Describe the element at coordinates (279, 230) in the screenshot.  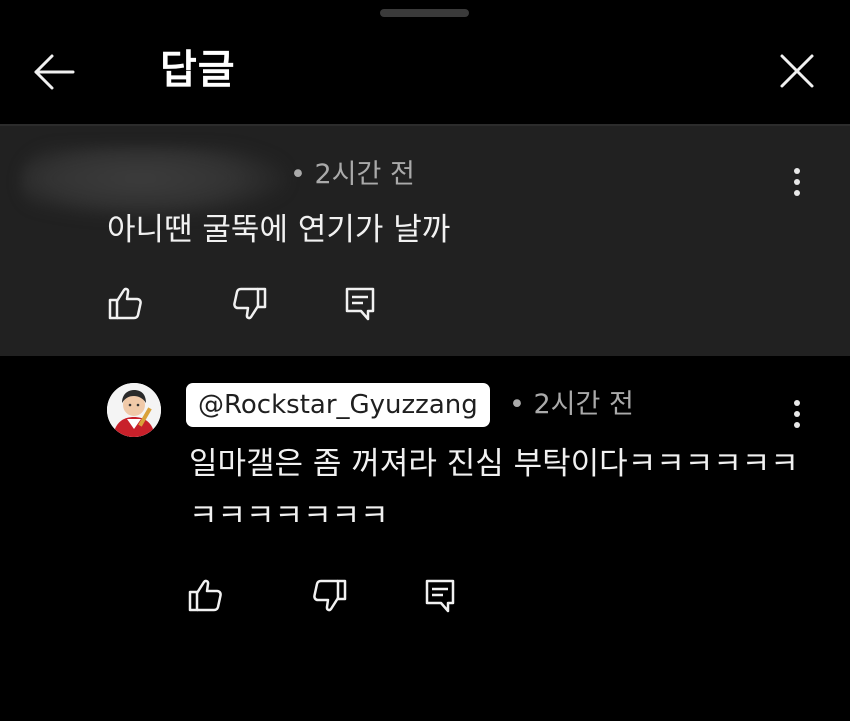
I see `comment-text: 아니땐 굴뚝에 연기가 날까` at that location.